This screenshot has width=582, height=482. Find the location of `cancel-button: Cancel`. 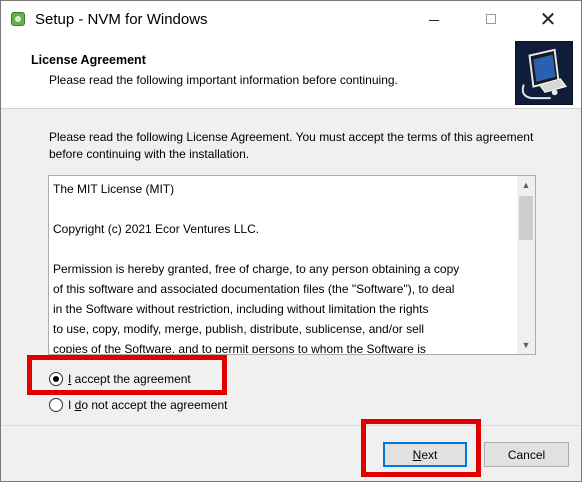

cancel-button: Cancel is located at coordinates (526, 454).